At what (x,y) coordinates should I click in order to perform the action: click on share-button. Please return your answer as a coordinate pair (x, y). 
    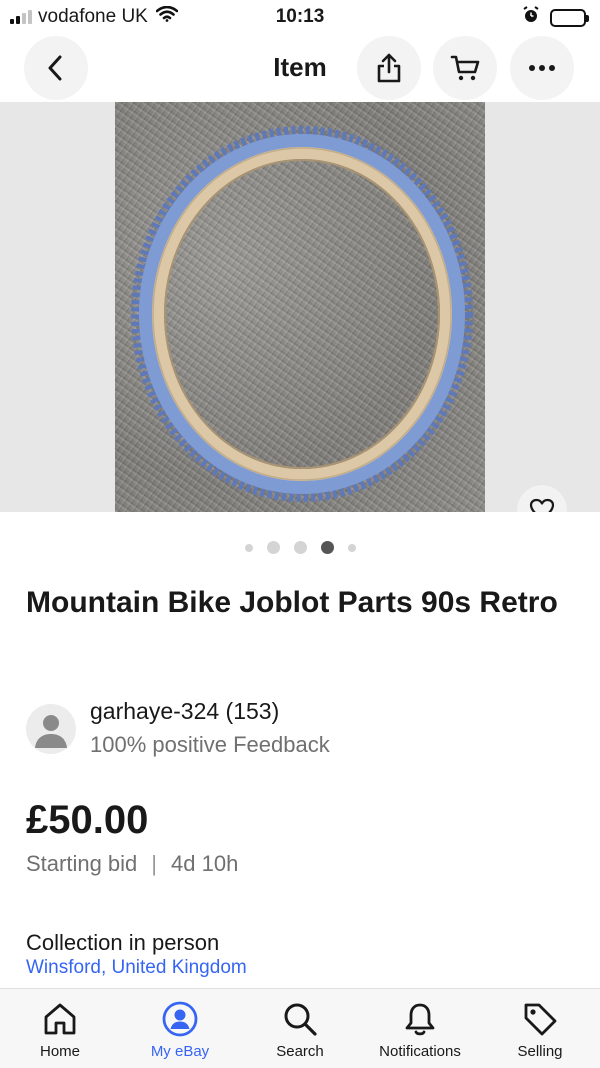
    Looking at the image, I should click on (389, 68).